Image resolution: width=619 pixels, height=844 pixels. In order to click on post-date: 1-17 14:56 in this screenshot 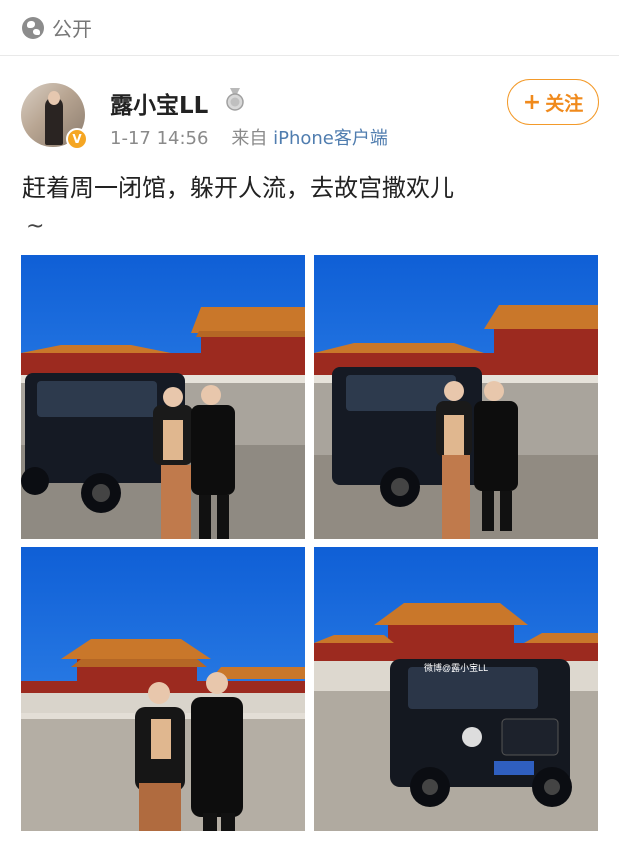, I will do `click(159, 138)`.